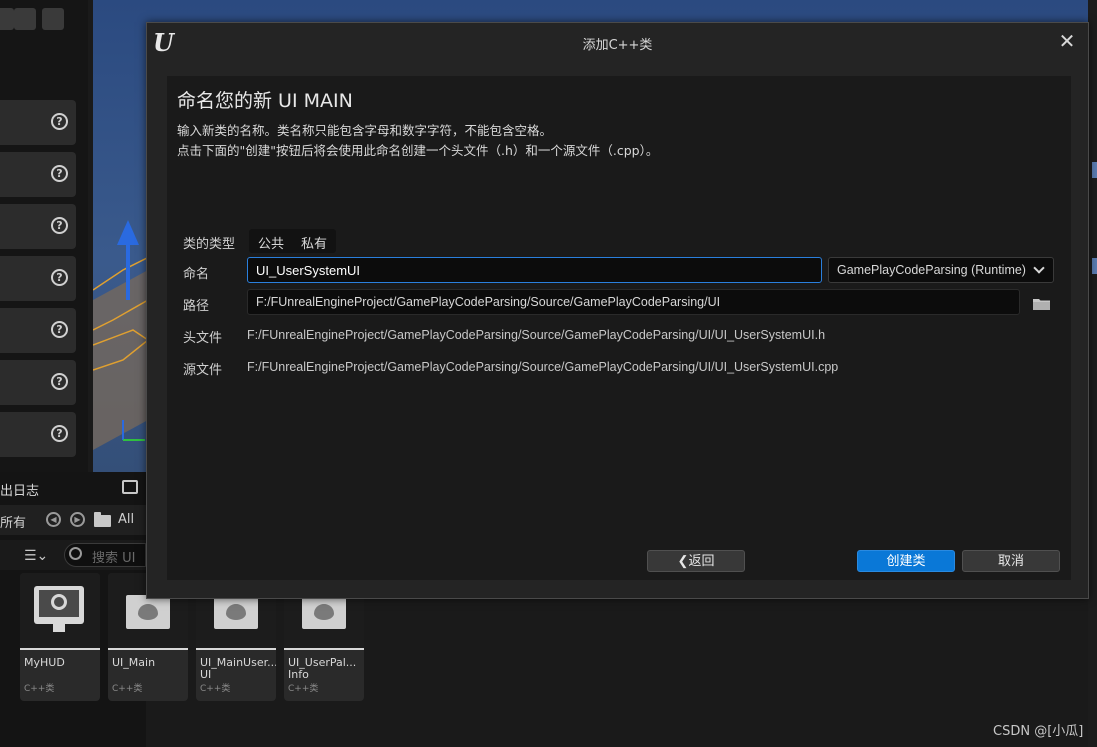  What do you see at coordinates (77, 519) in the screenshot?
I see `forward-icon: ▶` at bounding box center [77, 519].